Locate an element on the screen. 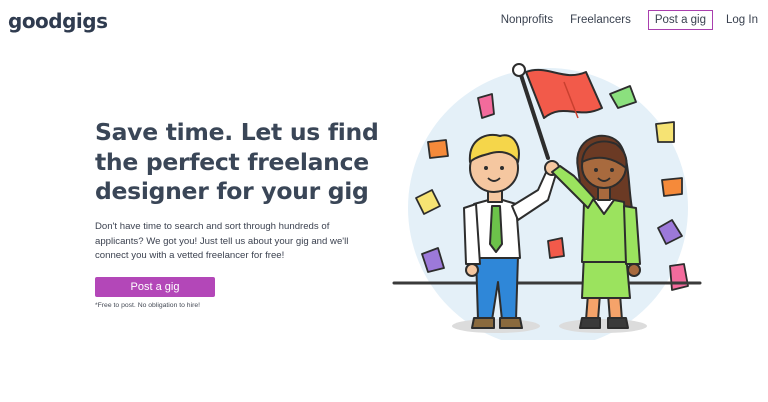  floor-shadow-left is located at coordinates (496, 326).